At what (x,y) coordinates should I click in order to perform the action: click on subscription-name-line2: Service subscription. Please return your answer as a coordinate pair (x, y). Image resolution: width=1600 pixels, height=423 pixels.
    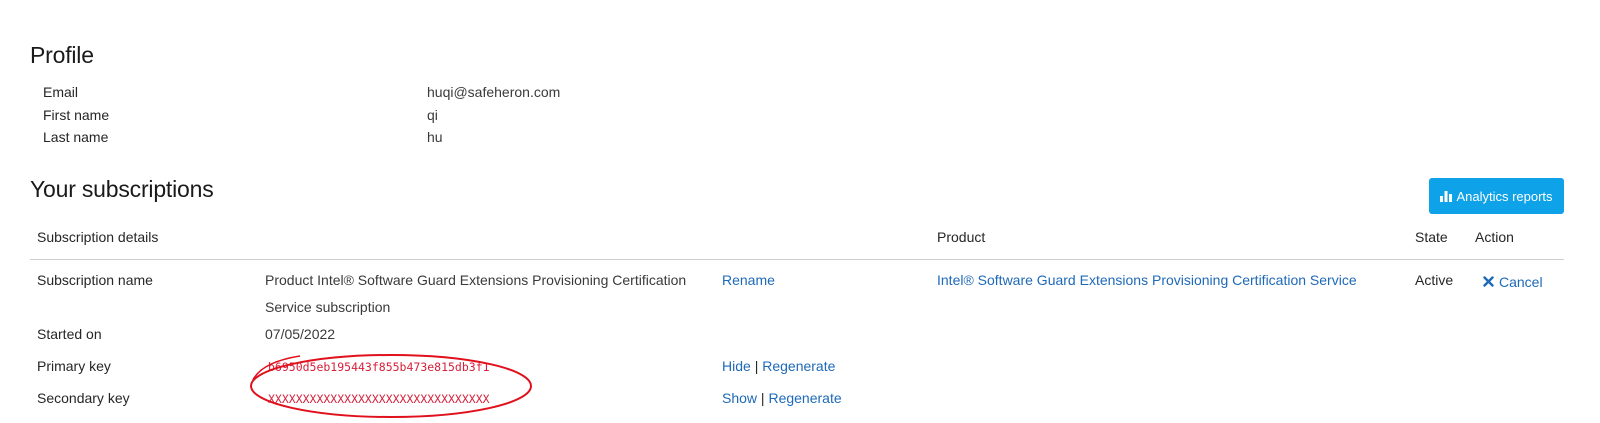
    Looking at the image, I should click on (328, 307).